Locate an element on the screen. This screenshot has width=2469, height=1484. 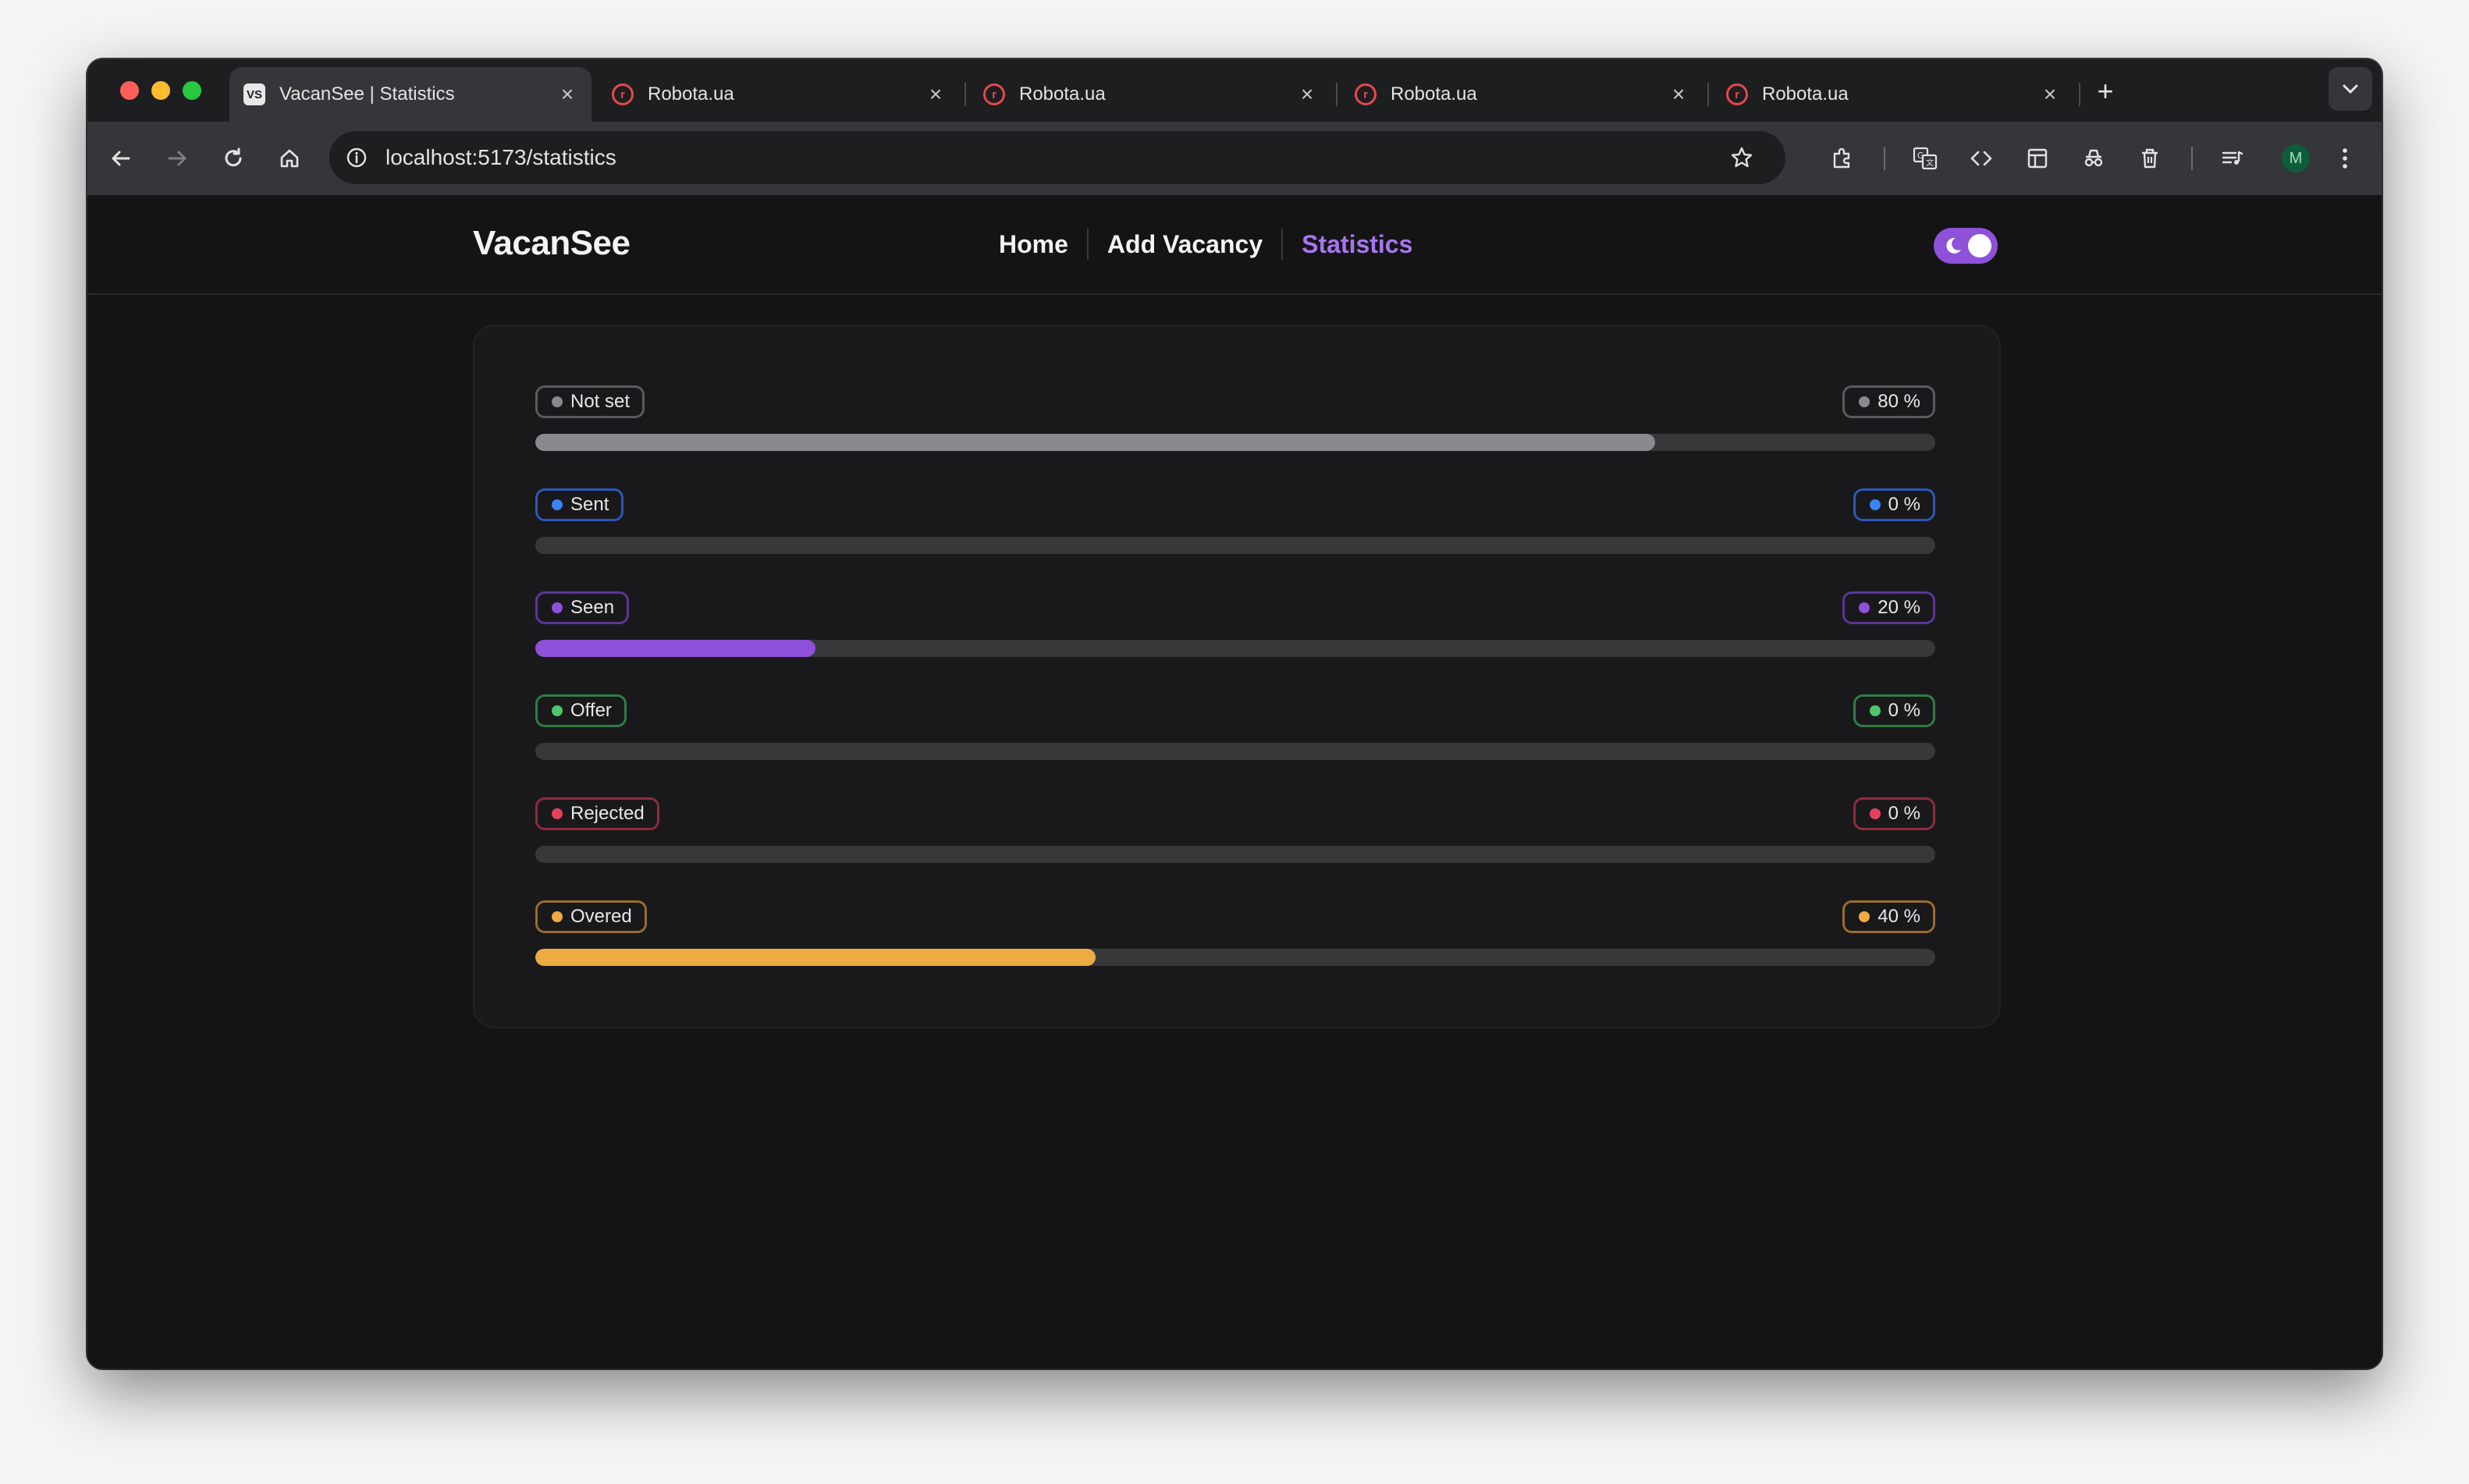
percent-badge-text: 20 % is located at coordinates (1899, 607).